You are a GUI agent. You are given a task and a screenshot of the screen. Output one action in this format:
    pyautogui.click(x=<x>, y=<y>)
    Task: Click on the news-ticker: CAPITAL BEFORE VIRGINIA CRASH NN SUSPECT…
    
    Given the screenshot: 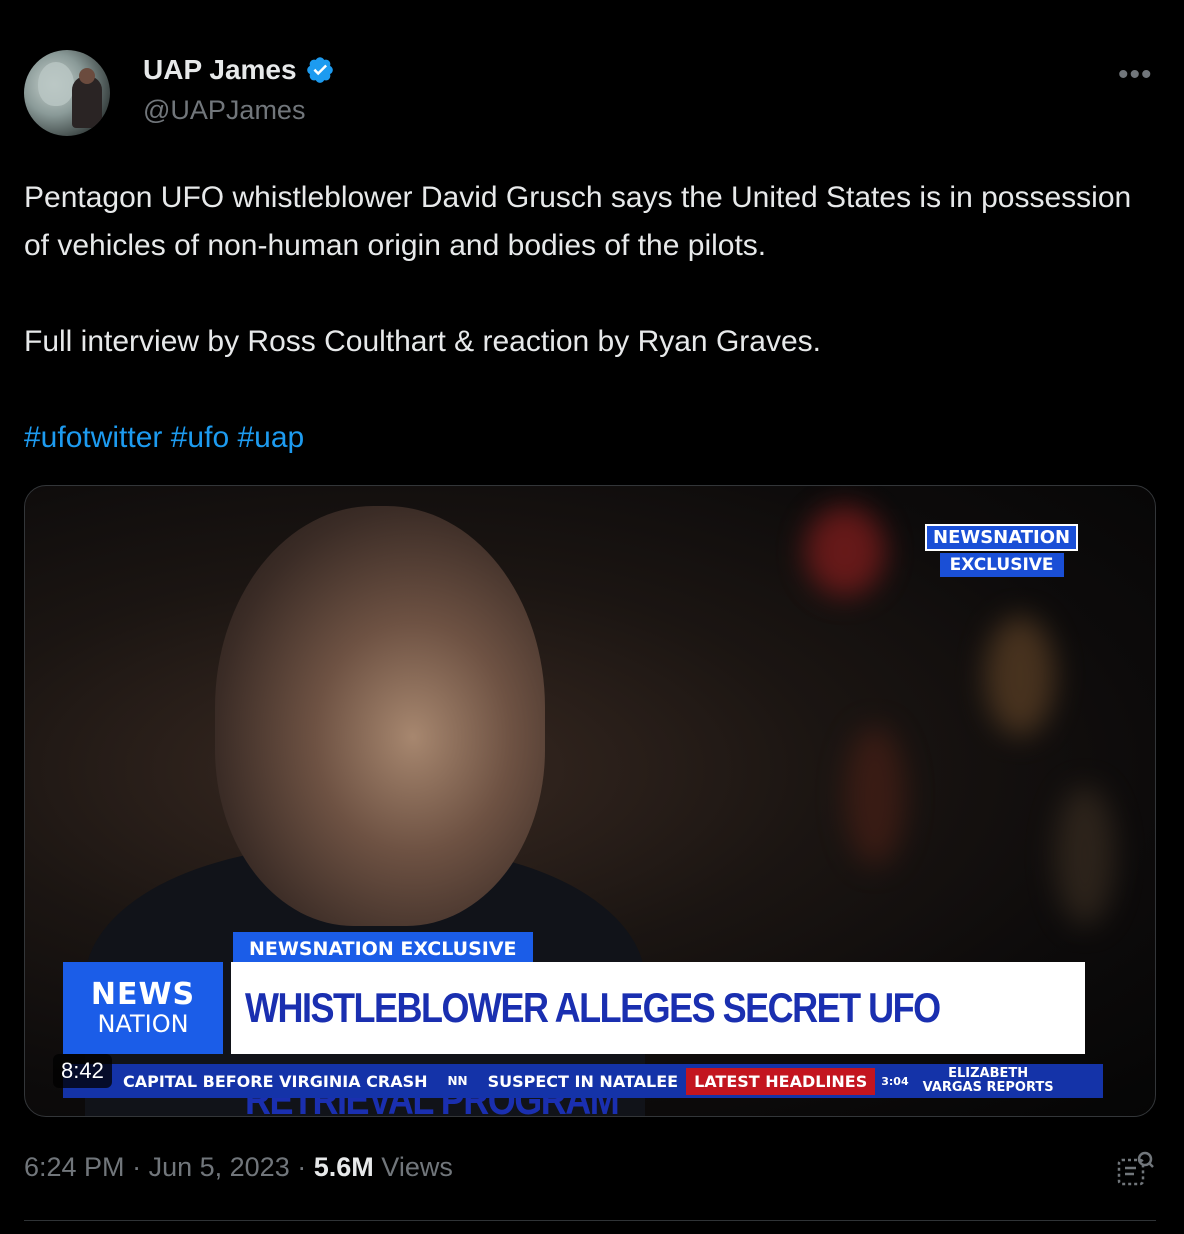 What is the action you would take?
    pyautogui.click(x=583, y=1081)
    